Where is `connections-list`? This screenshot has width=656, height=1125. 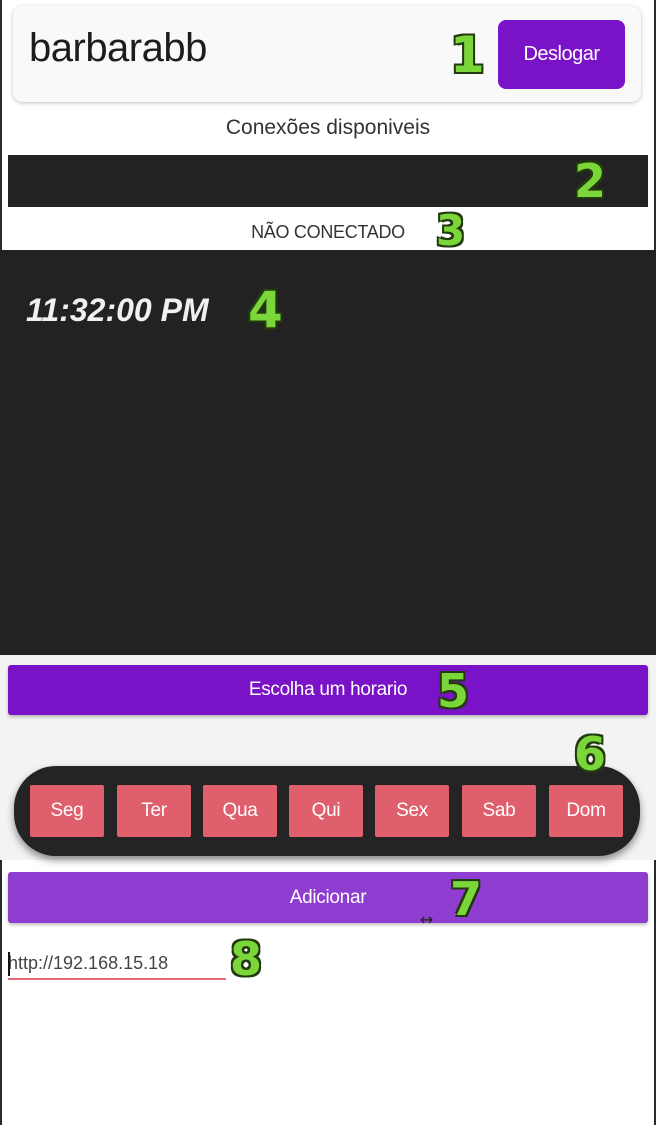
connections-list is located at coordinates (328, 181).